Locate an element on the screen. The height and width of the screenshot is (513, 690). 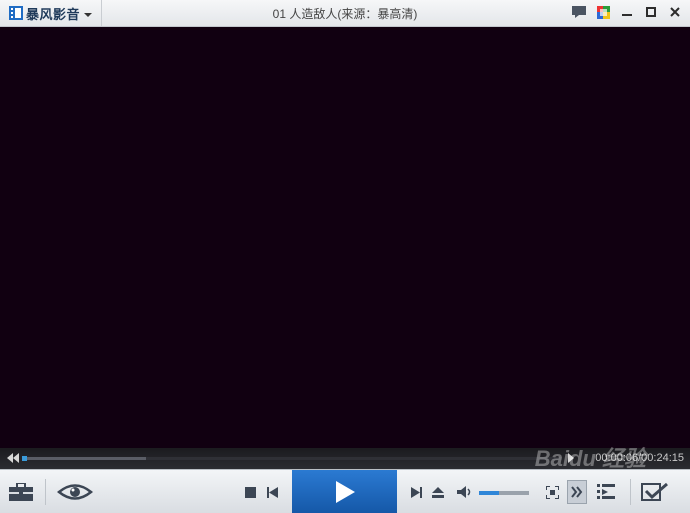
previous-icon is located at coordinates (272, 492).